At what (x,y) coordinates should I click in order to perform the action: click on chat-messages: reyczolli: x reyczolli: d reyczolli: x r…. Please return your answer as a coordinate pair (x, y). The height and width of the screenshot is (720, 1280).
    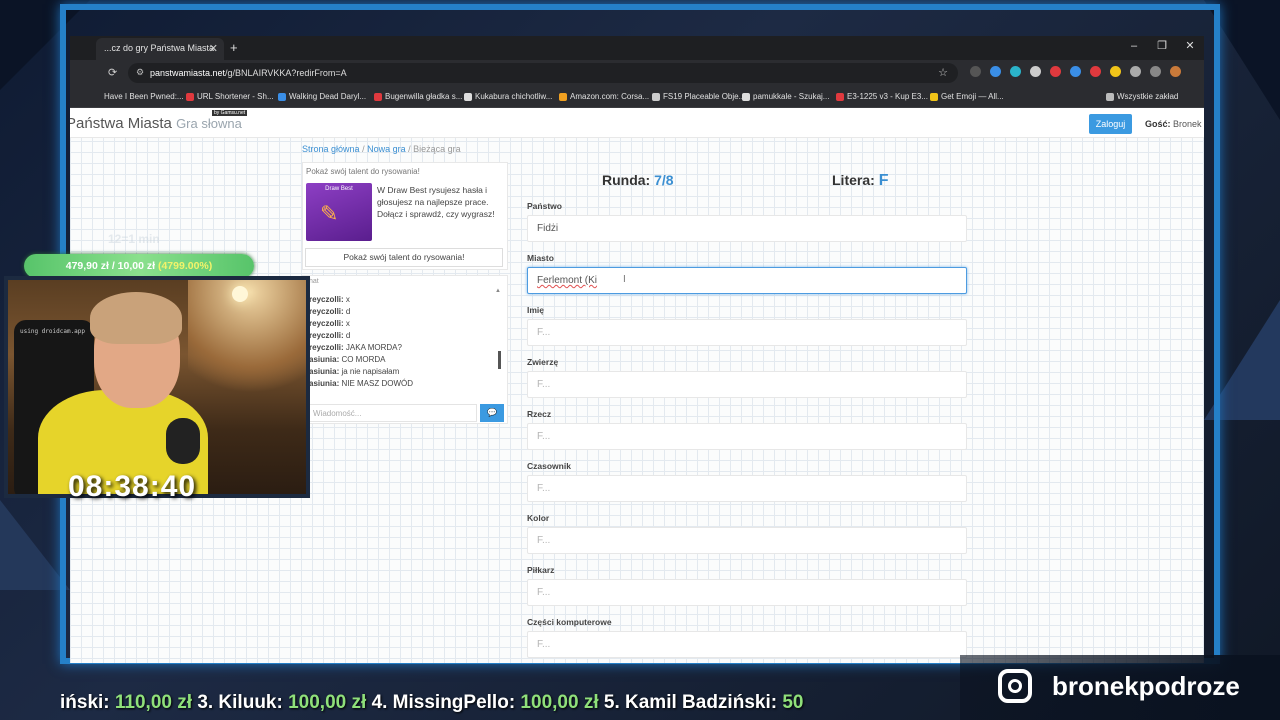
    Looking at the image, I should click on (361, 342).